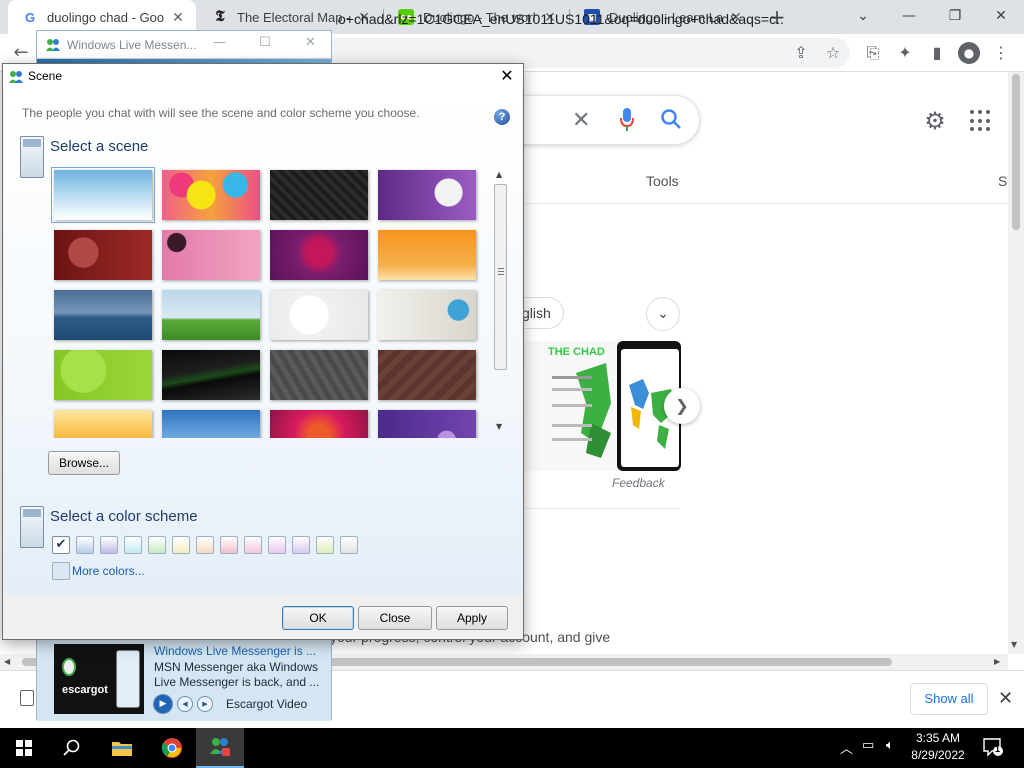 The height and width of the screenshot is (768, 1024). Describe the element at coordinates (7, 661) in the screenshot. I see `scroll-left-arrow-icon: ◀` at that location.